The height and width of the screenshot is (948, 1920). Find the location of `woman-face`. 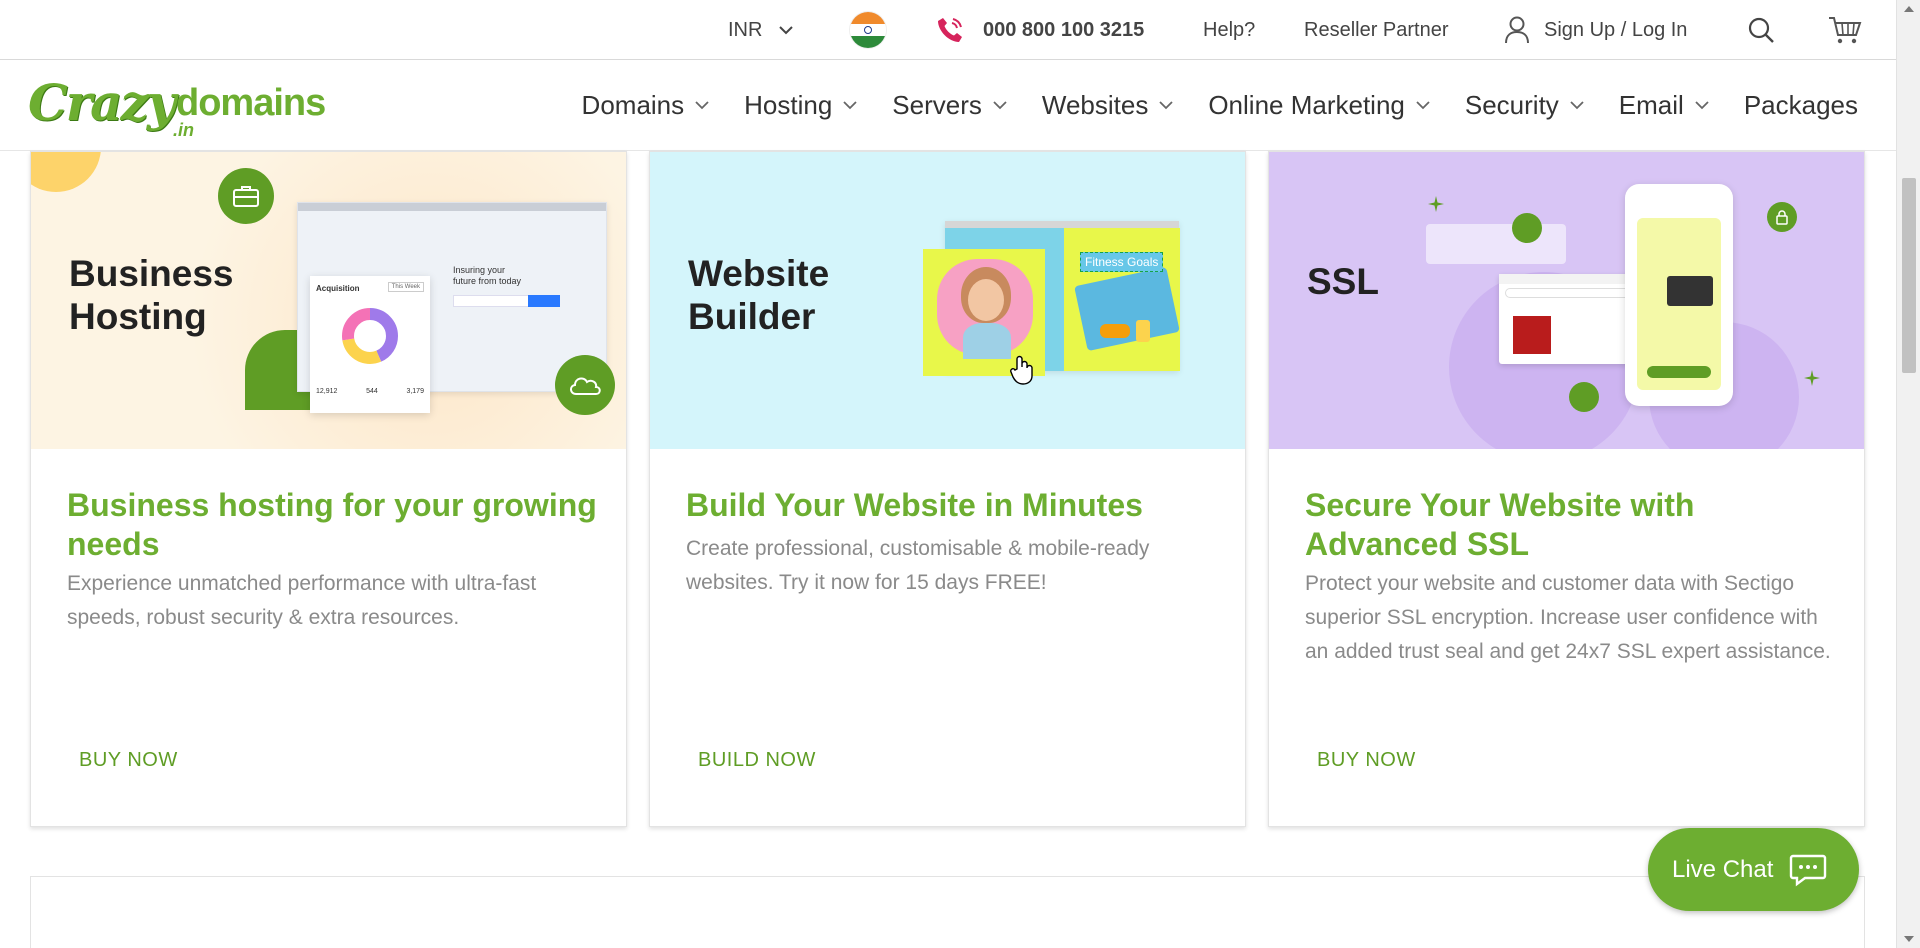

woman-face is located at coordinates (986, 300).